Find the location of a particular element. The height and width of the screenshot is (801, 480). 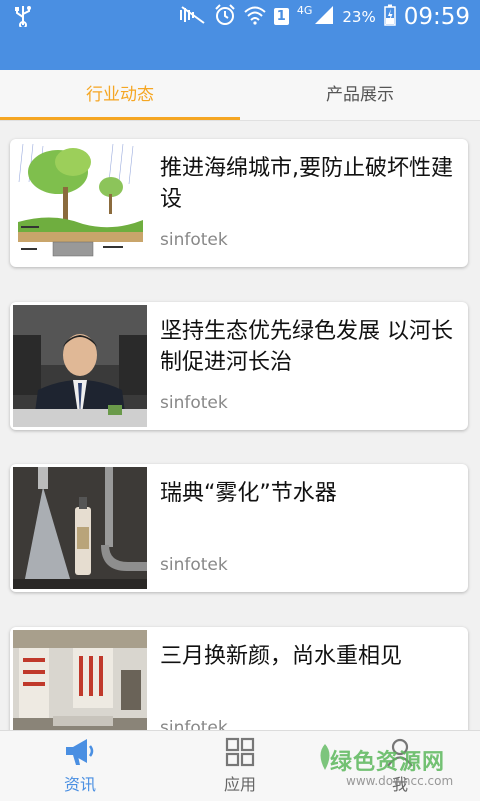

battery-charging-icon is located at coordinates (389, 17).